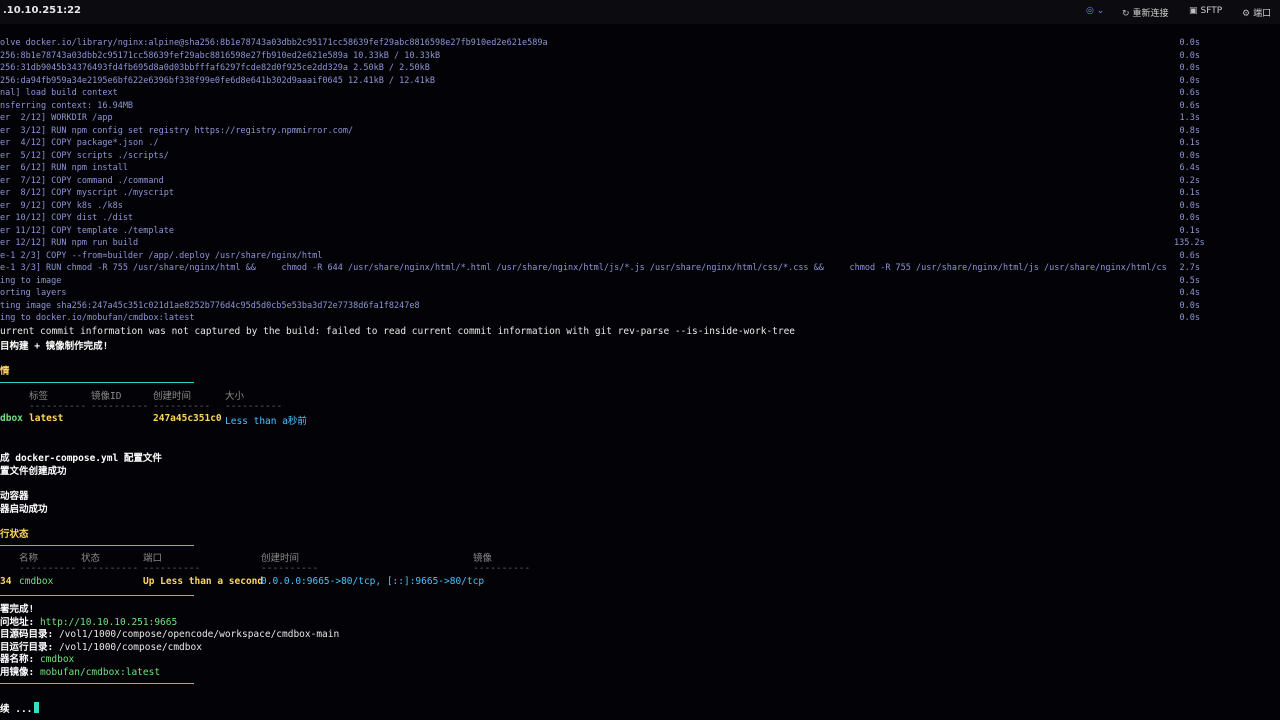  Describe the element at coordinates (1189, 168) in the screenshot. I see `log-duration: 6.4s` at that location.